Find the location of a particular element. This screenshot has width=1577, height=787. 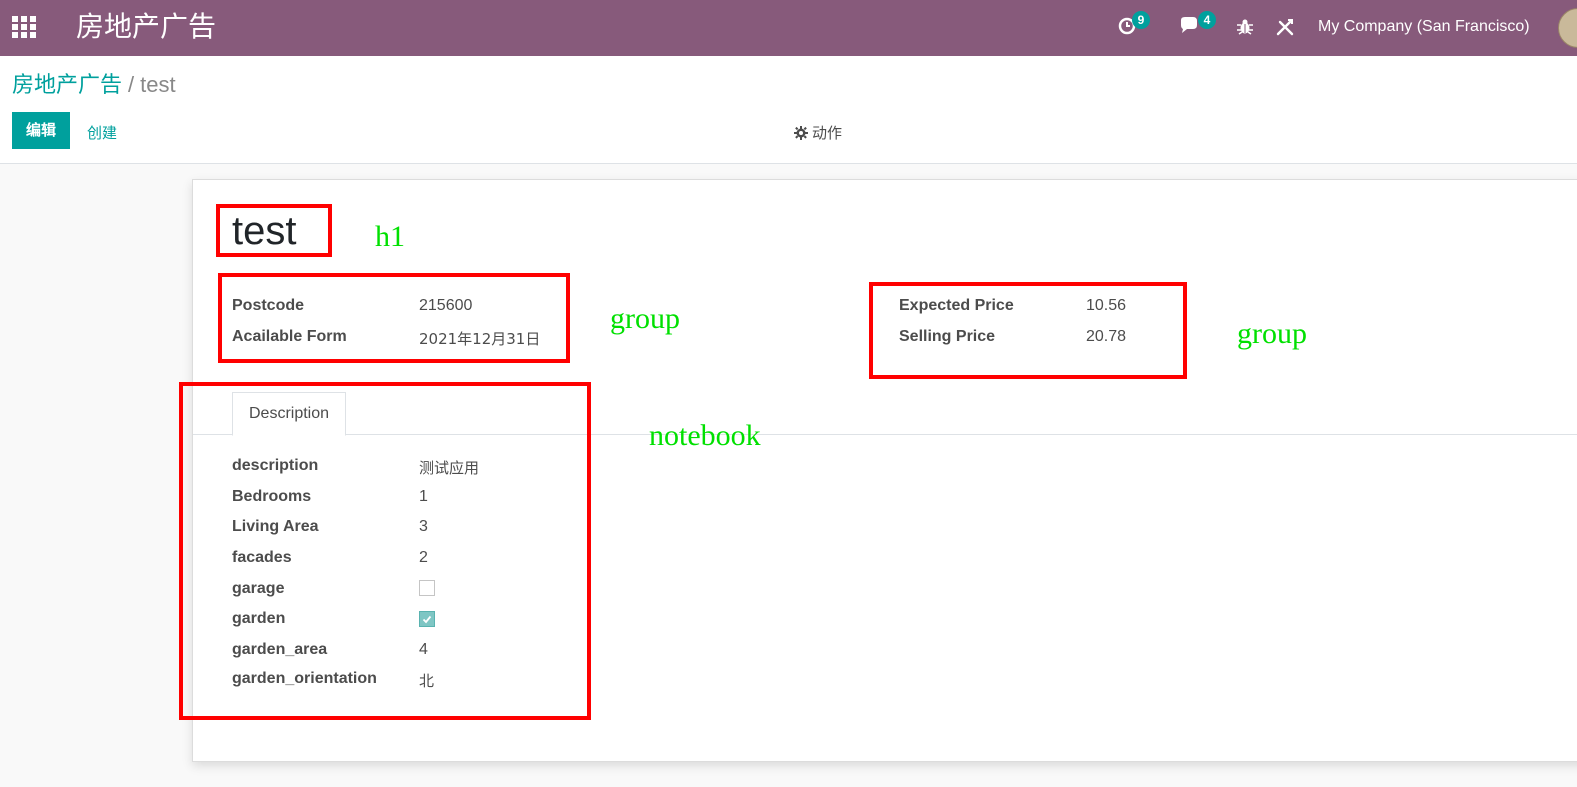

tools-menu is located at coordinates (1285, 29).